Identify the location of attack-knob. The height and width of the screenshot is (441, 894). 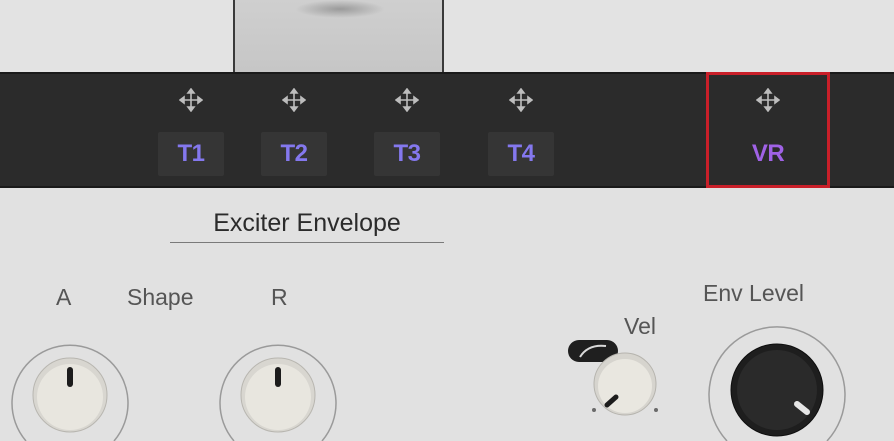
(70, 379).